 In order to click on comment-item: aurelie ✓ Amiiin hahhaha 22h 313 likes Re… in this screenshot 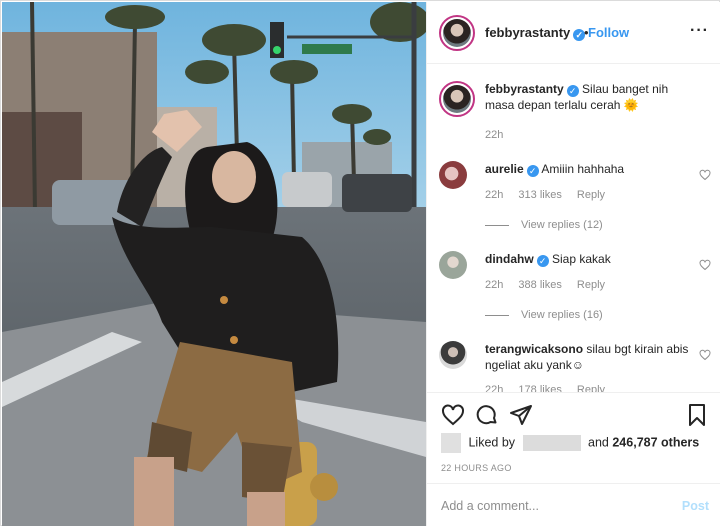, I will do `click(575, 201)`.